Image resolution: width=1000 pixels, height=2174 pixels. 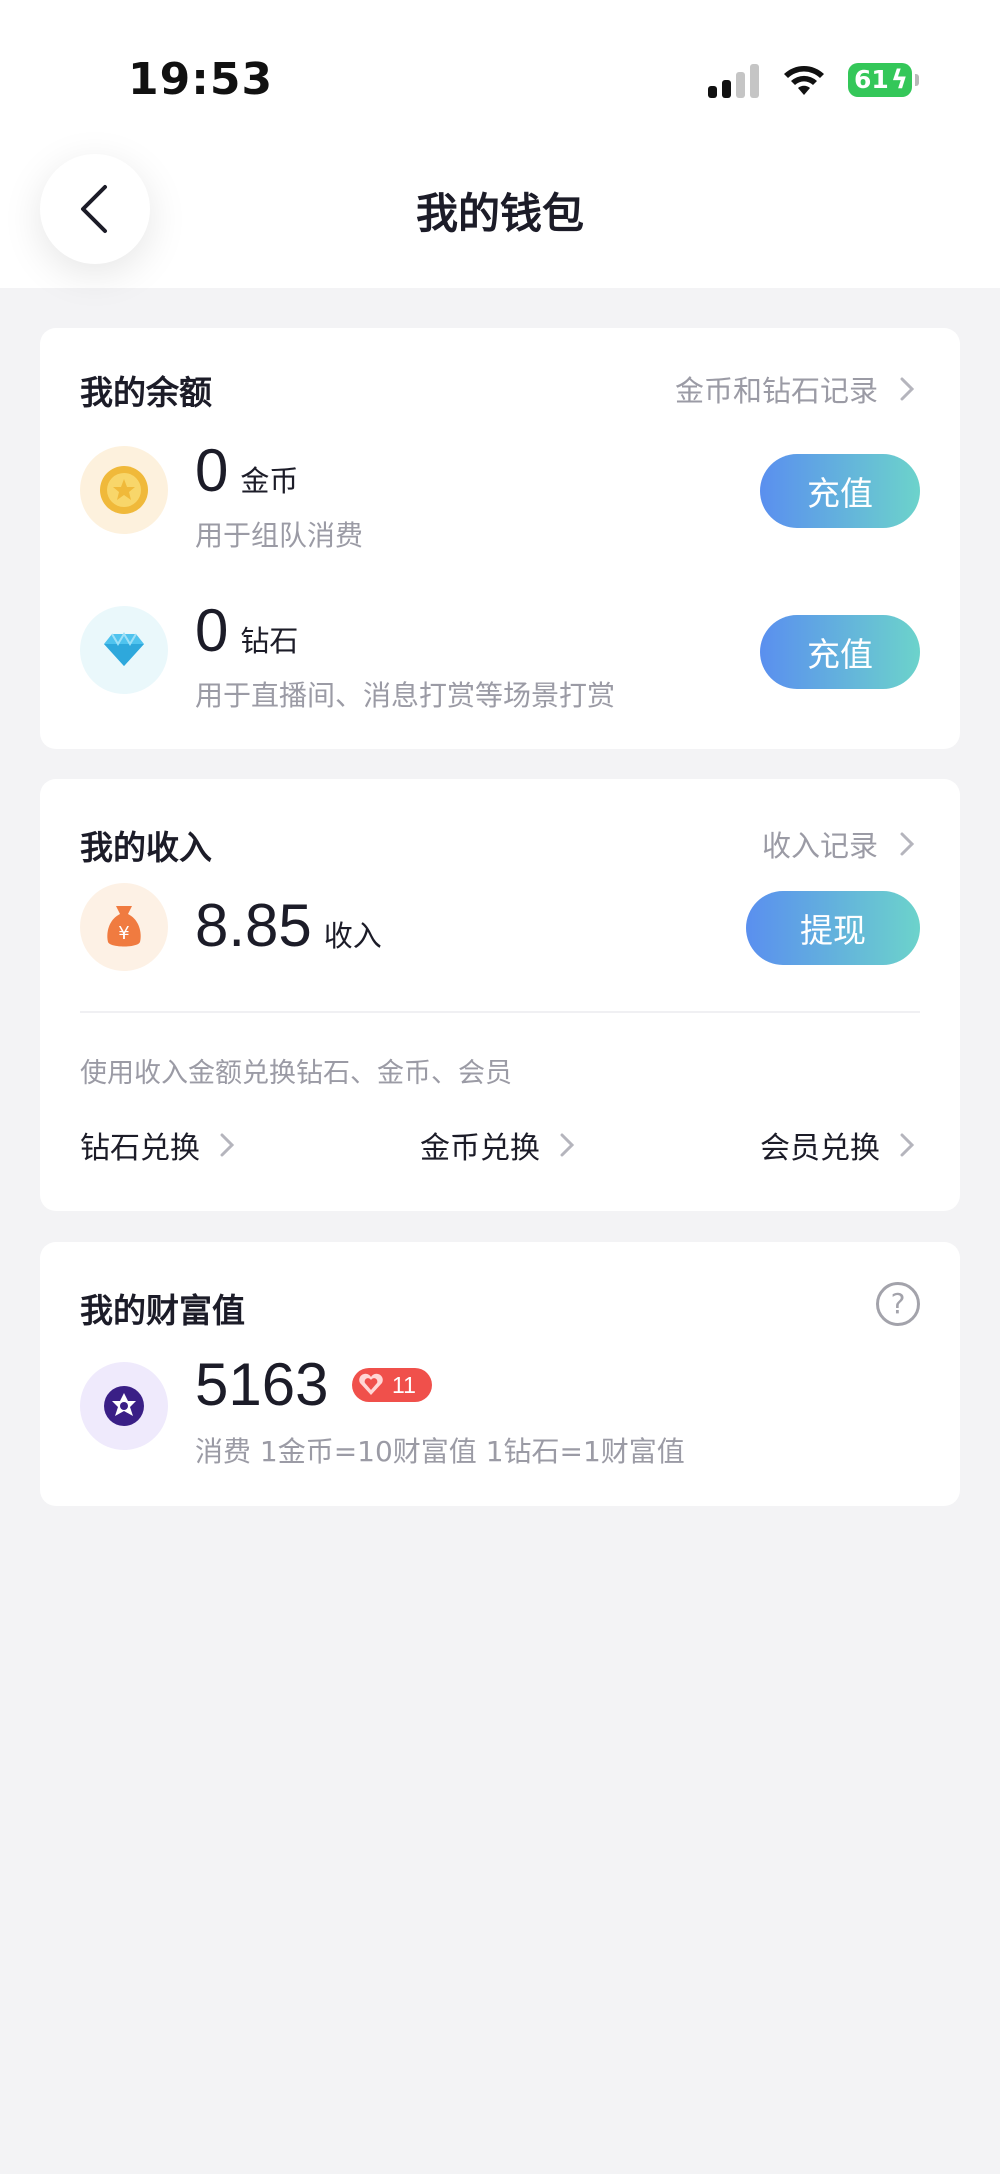 I want to click on coin-unit: 金币, so click(x=269, y=481).